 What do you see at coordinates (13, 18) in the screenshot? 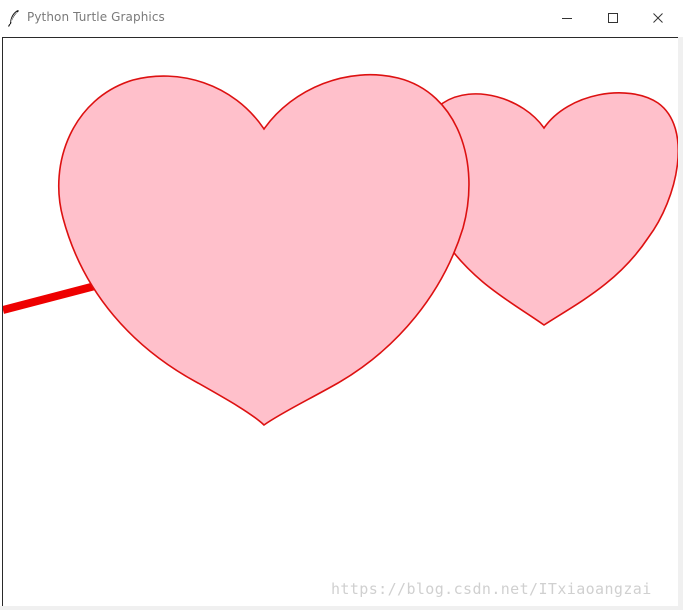
I see `feather-icon` at bounding box center [13, 18].